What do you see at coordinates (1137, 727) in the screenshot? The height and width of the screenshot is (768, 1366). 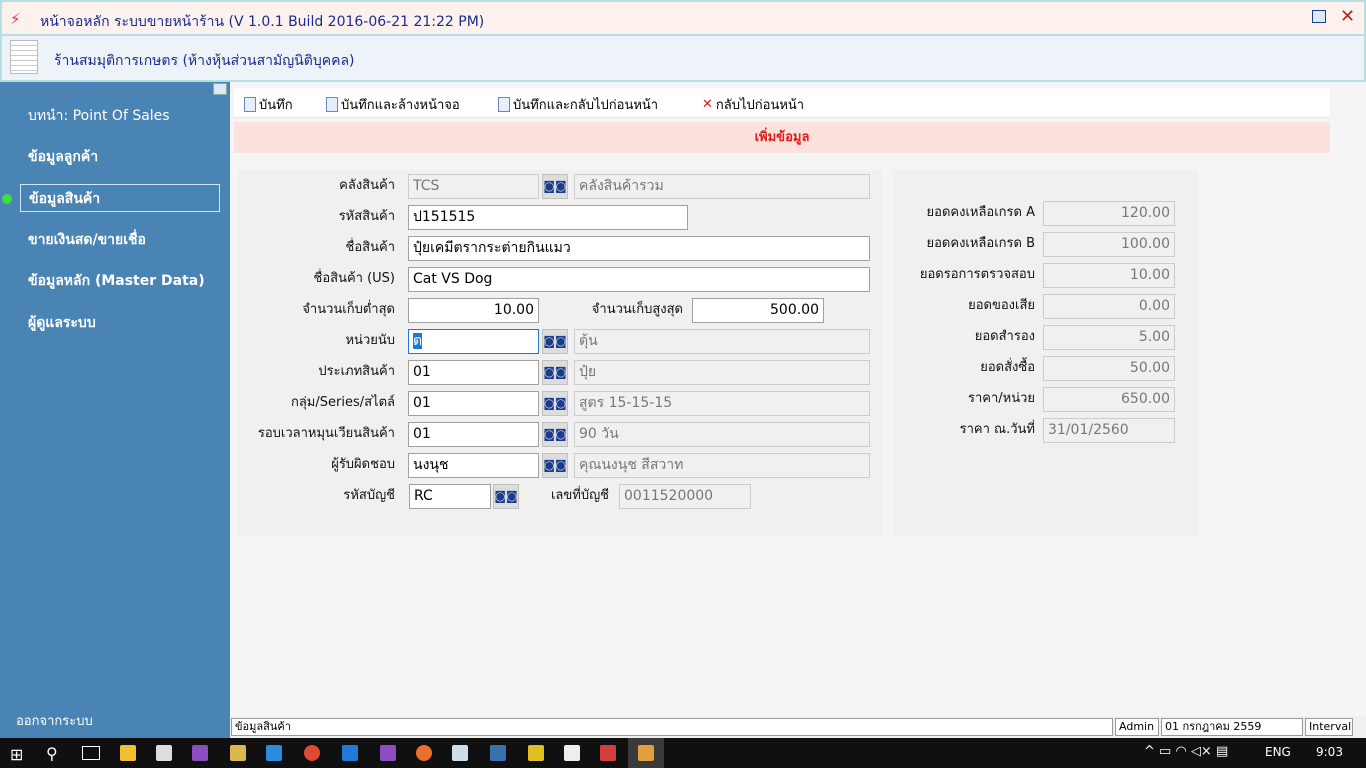 I see `status-user: Admin` at bounding box center [1137, 727].